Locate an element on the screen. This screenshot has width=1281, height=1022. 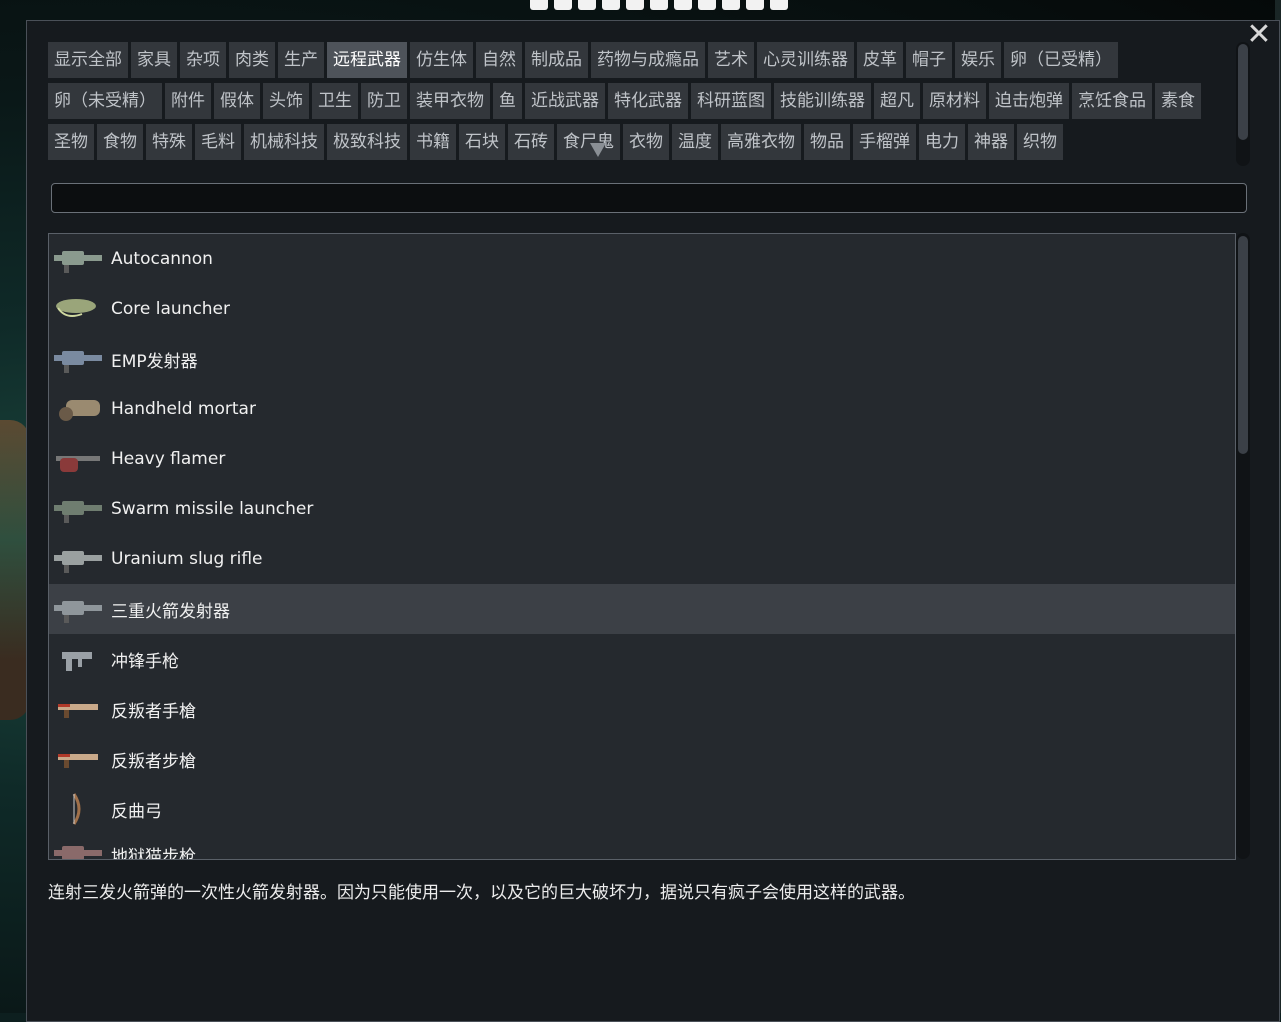
category-tab: 头饰 is located at coordinates (286, 101).